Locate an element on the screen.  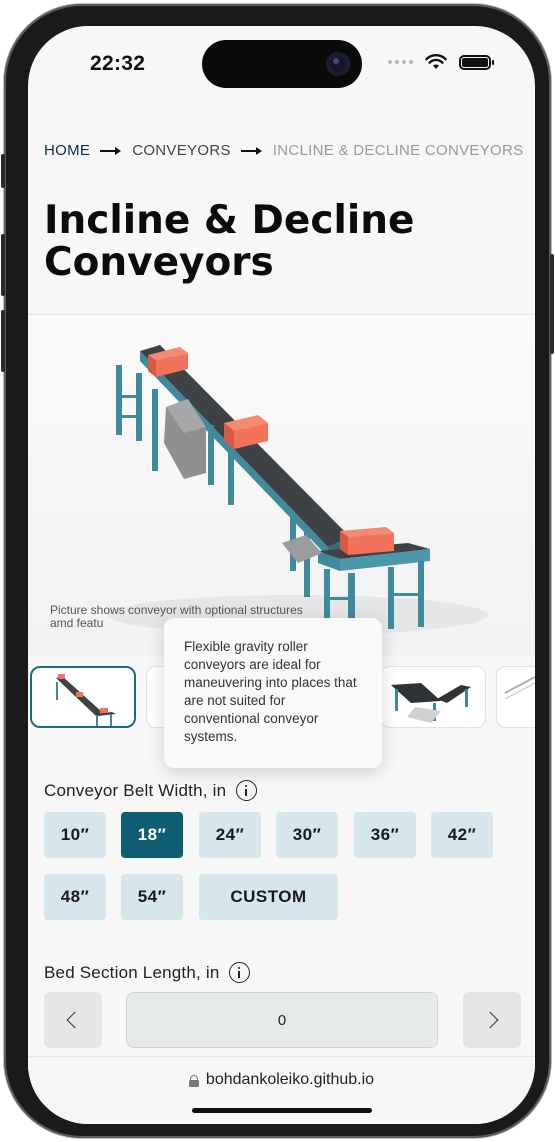
belt-width-option-54: 54″ is located at coordinates (152, 897).